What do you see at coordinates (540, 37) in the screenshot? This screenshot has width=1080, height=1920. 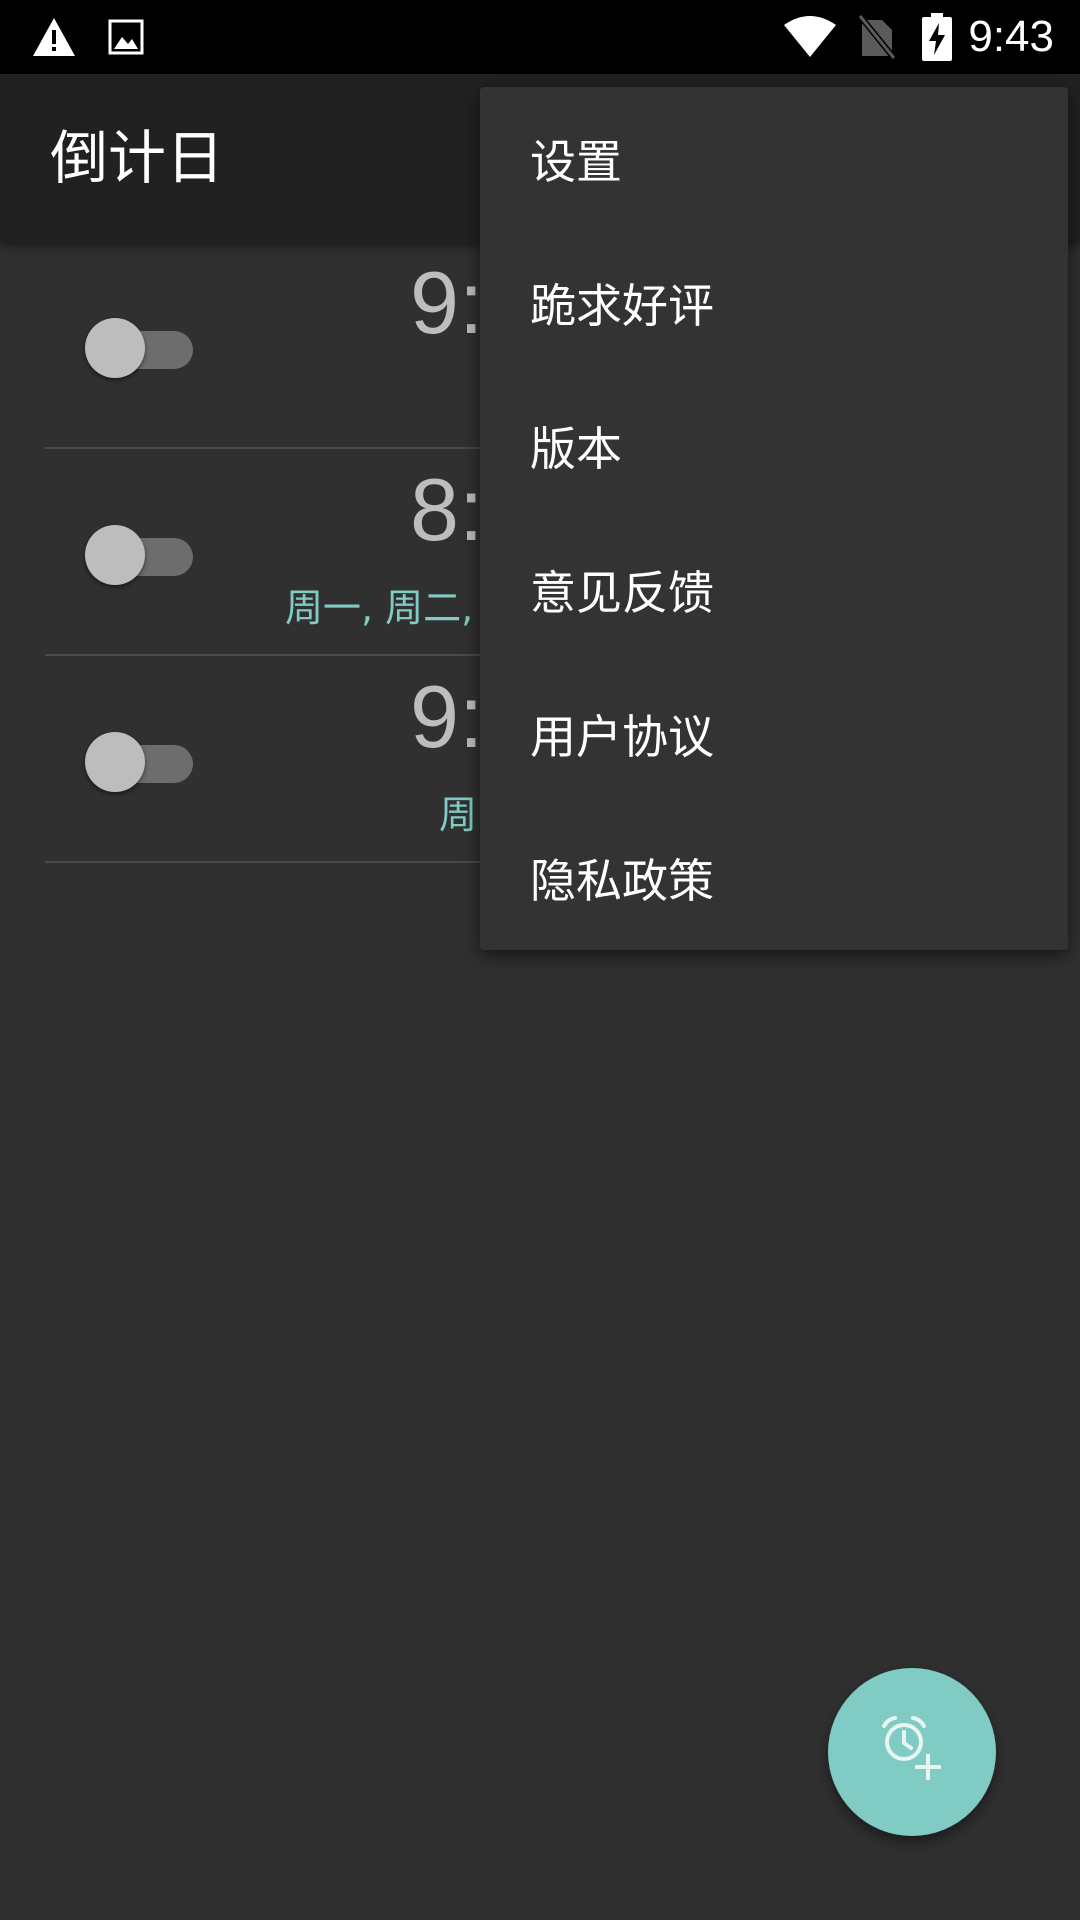 I see `status-bar: 9:43` at bounding box center [540, 37].